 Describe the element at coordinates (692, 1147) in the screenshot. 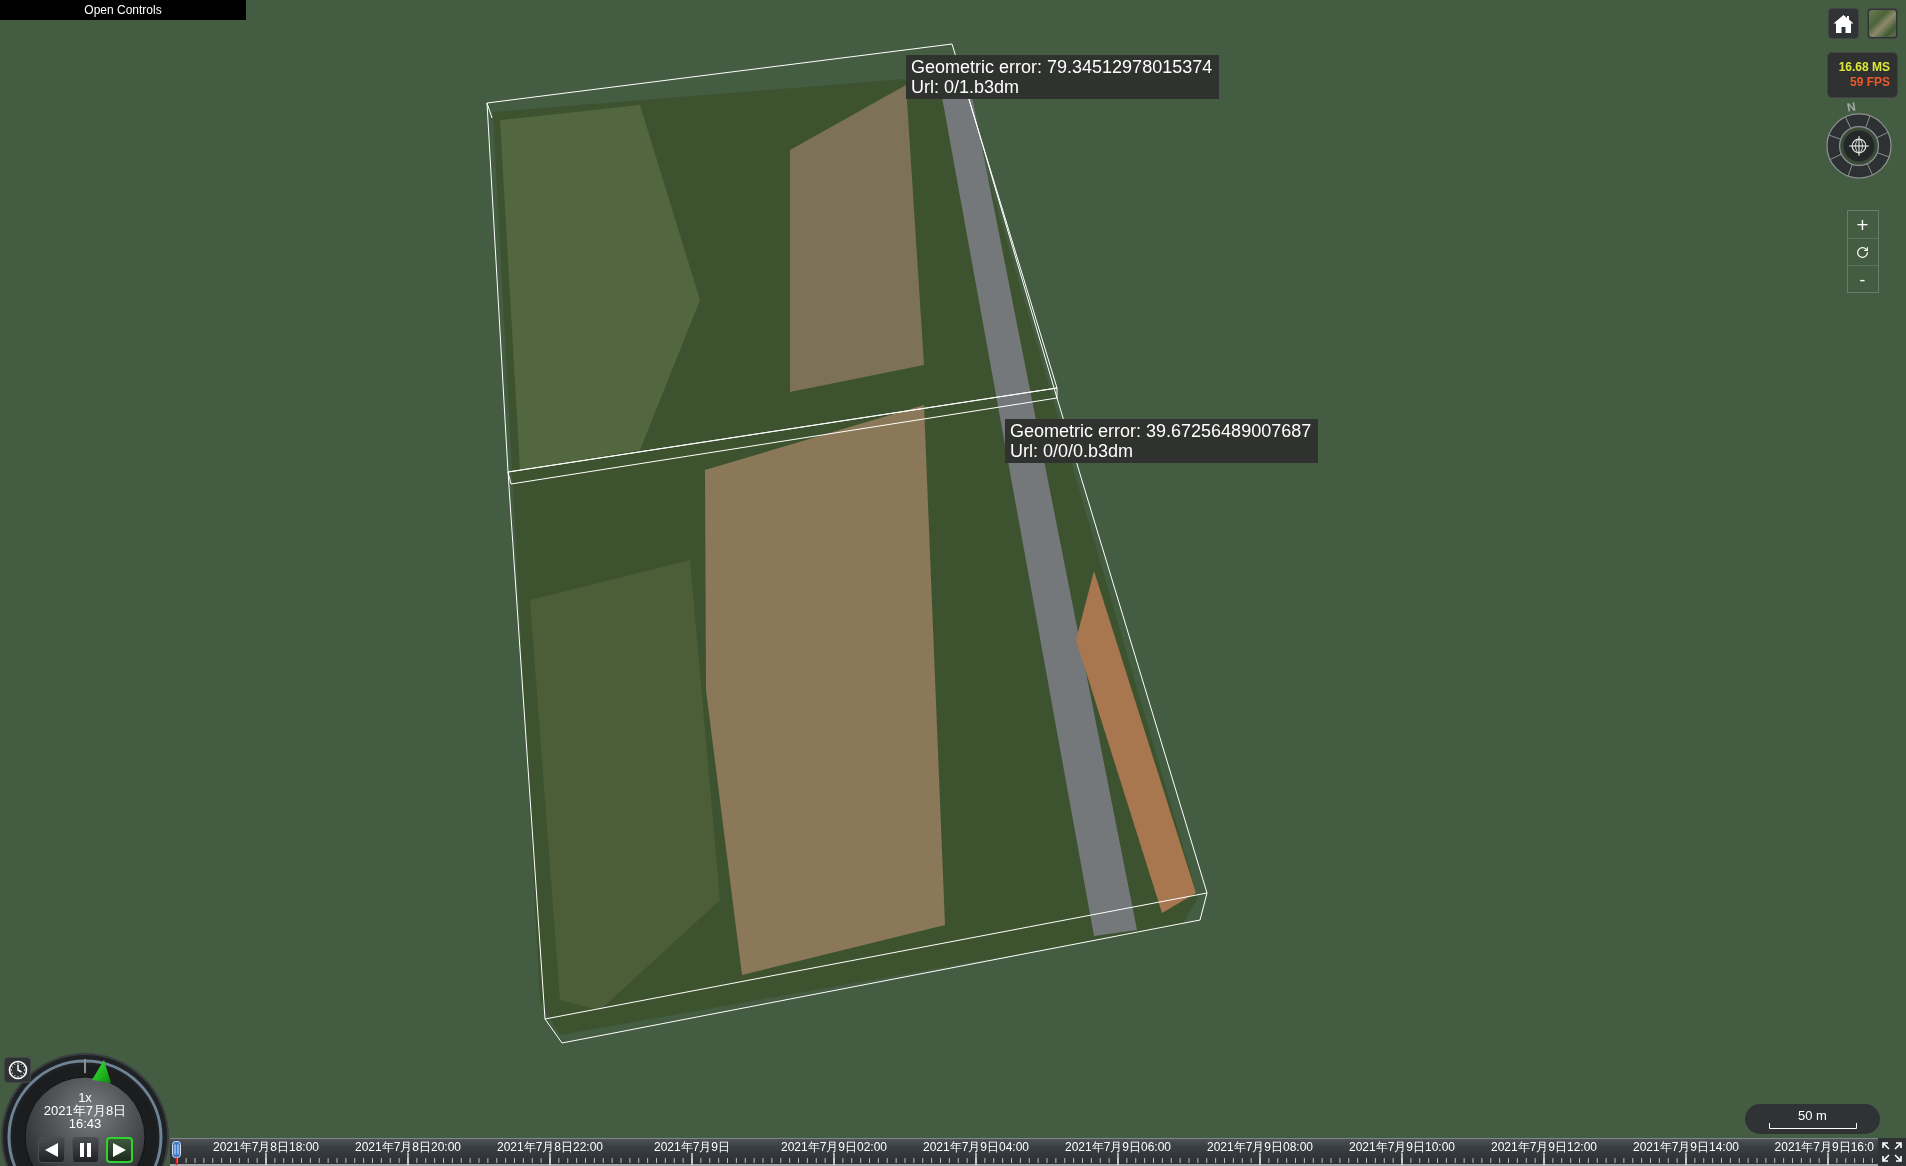

I see `time-label: 2021年7月9日` at that location.